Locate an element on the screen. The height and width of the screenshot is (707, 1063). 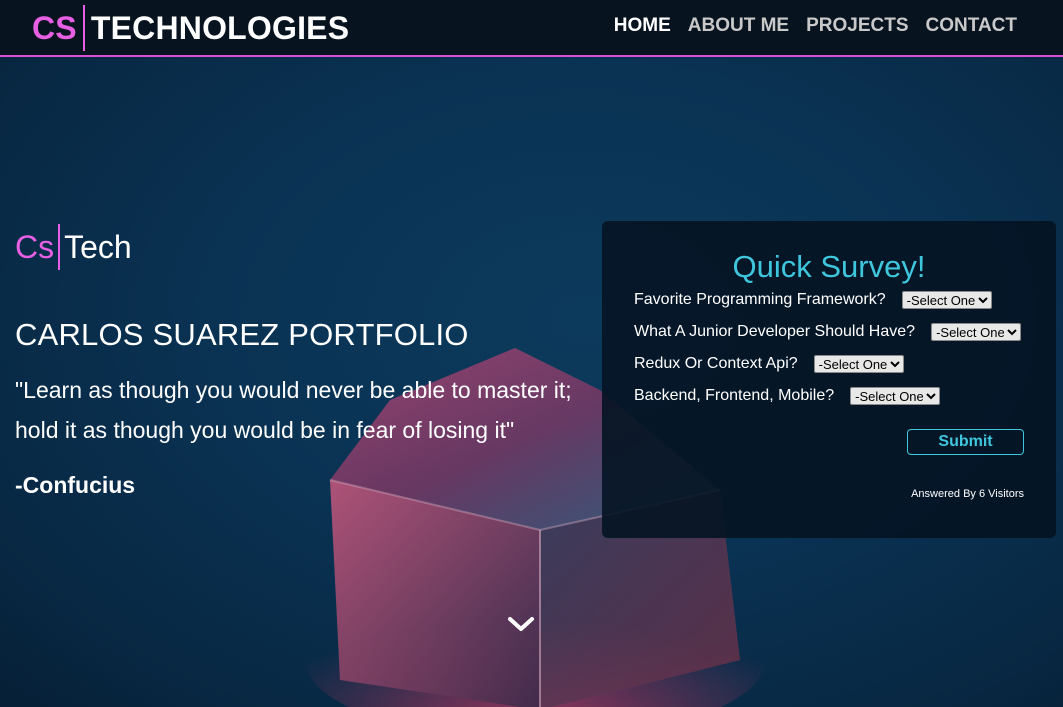
brand-cs: CS is located at coordinates (54, 27).